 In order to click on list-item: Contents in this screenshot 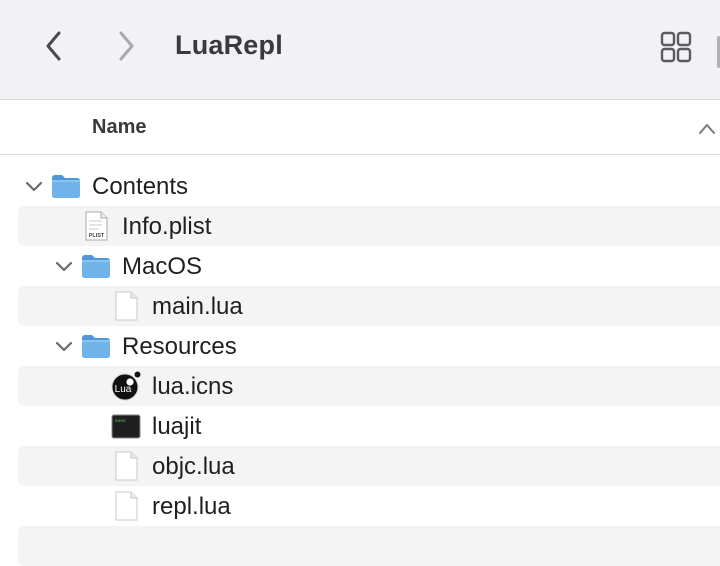, I will do `click(369, 186)`.